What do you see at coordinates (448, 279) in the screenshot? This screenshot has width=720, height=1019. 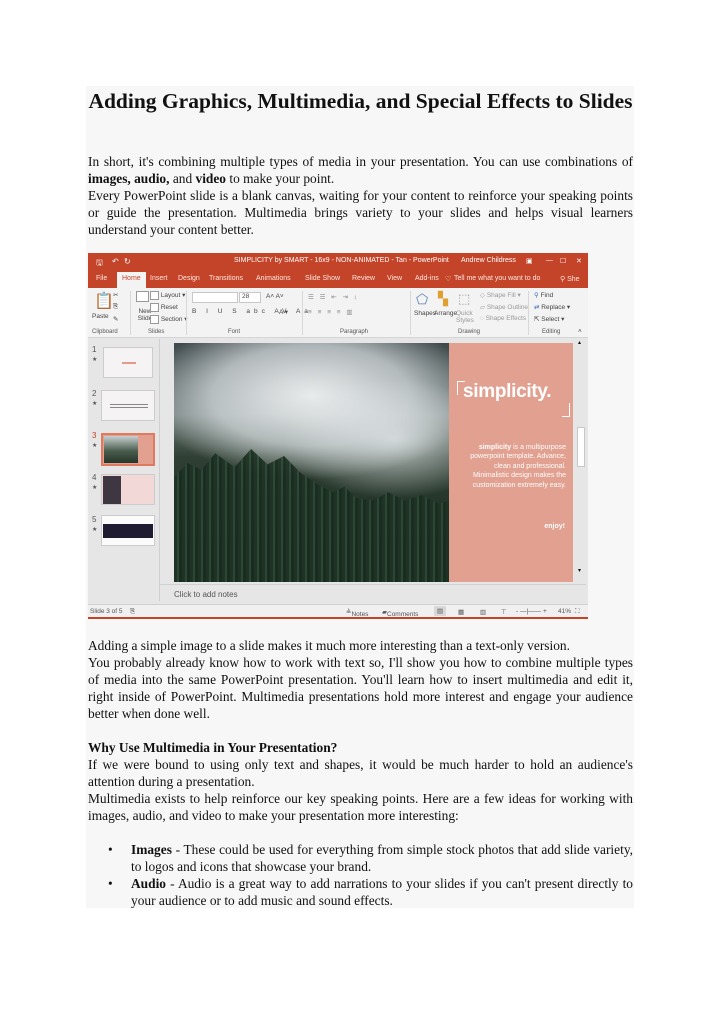 I see `lightbulb-icon: ♡` at bounding box center [448, 279].